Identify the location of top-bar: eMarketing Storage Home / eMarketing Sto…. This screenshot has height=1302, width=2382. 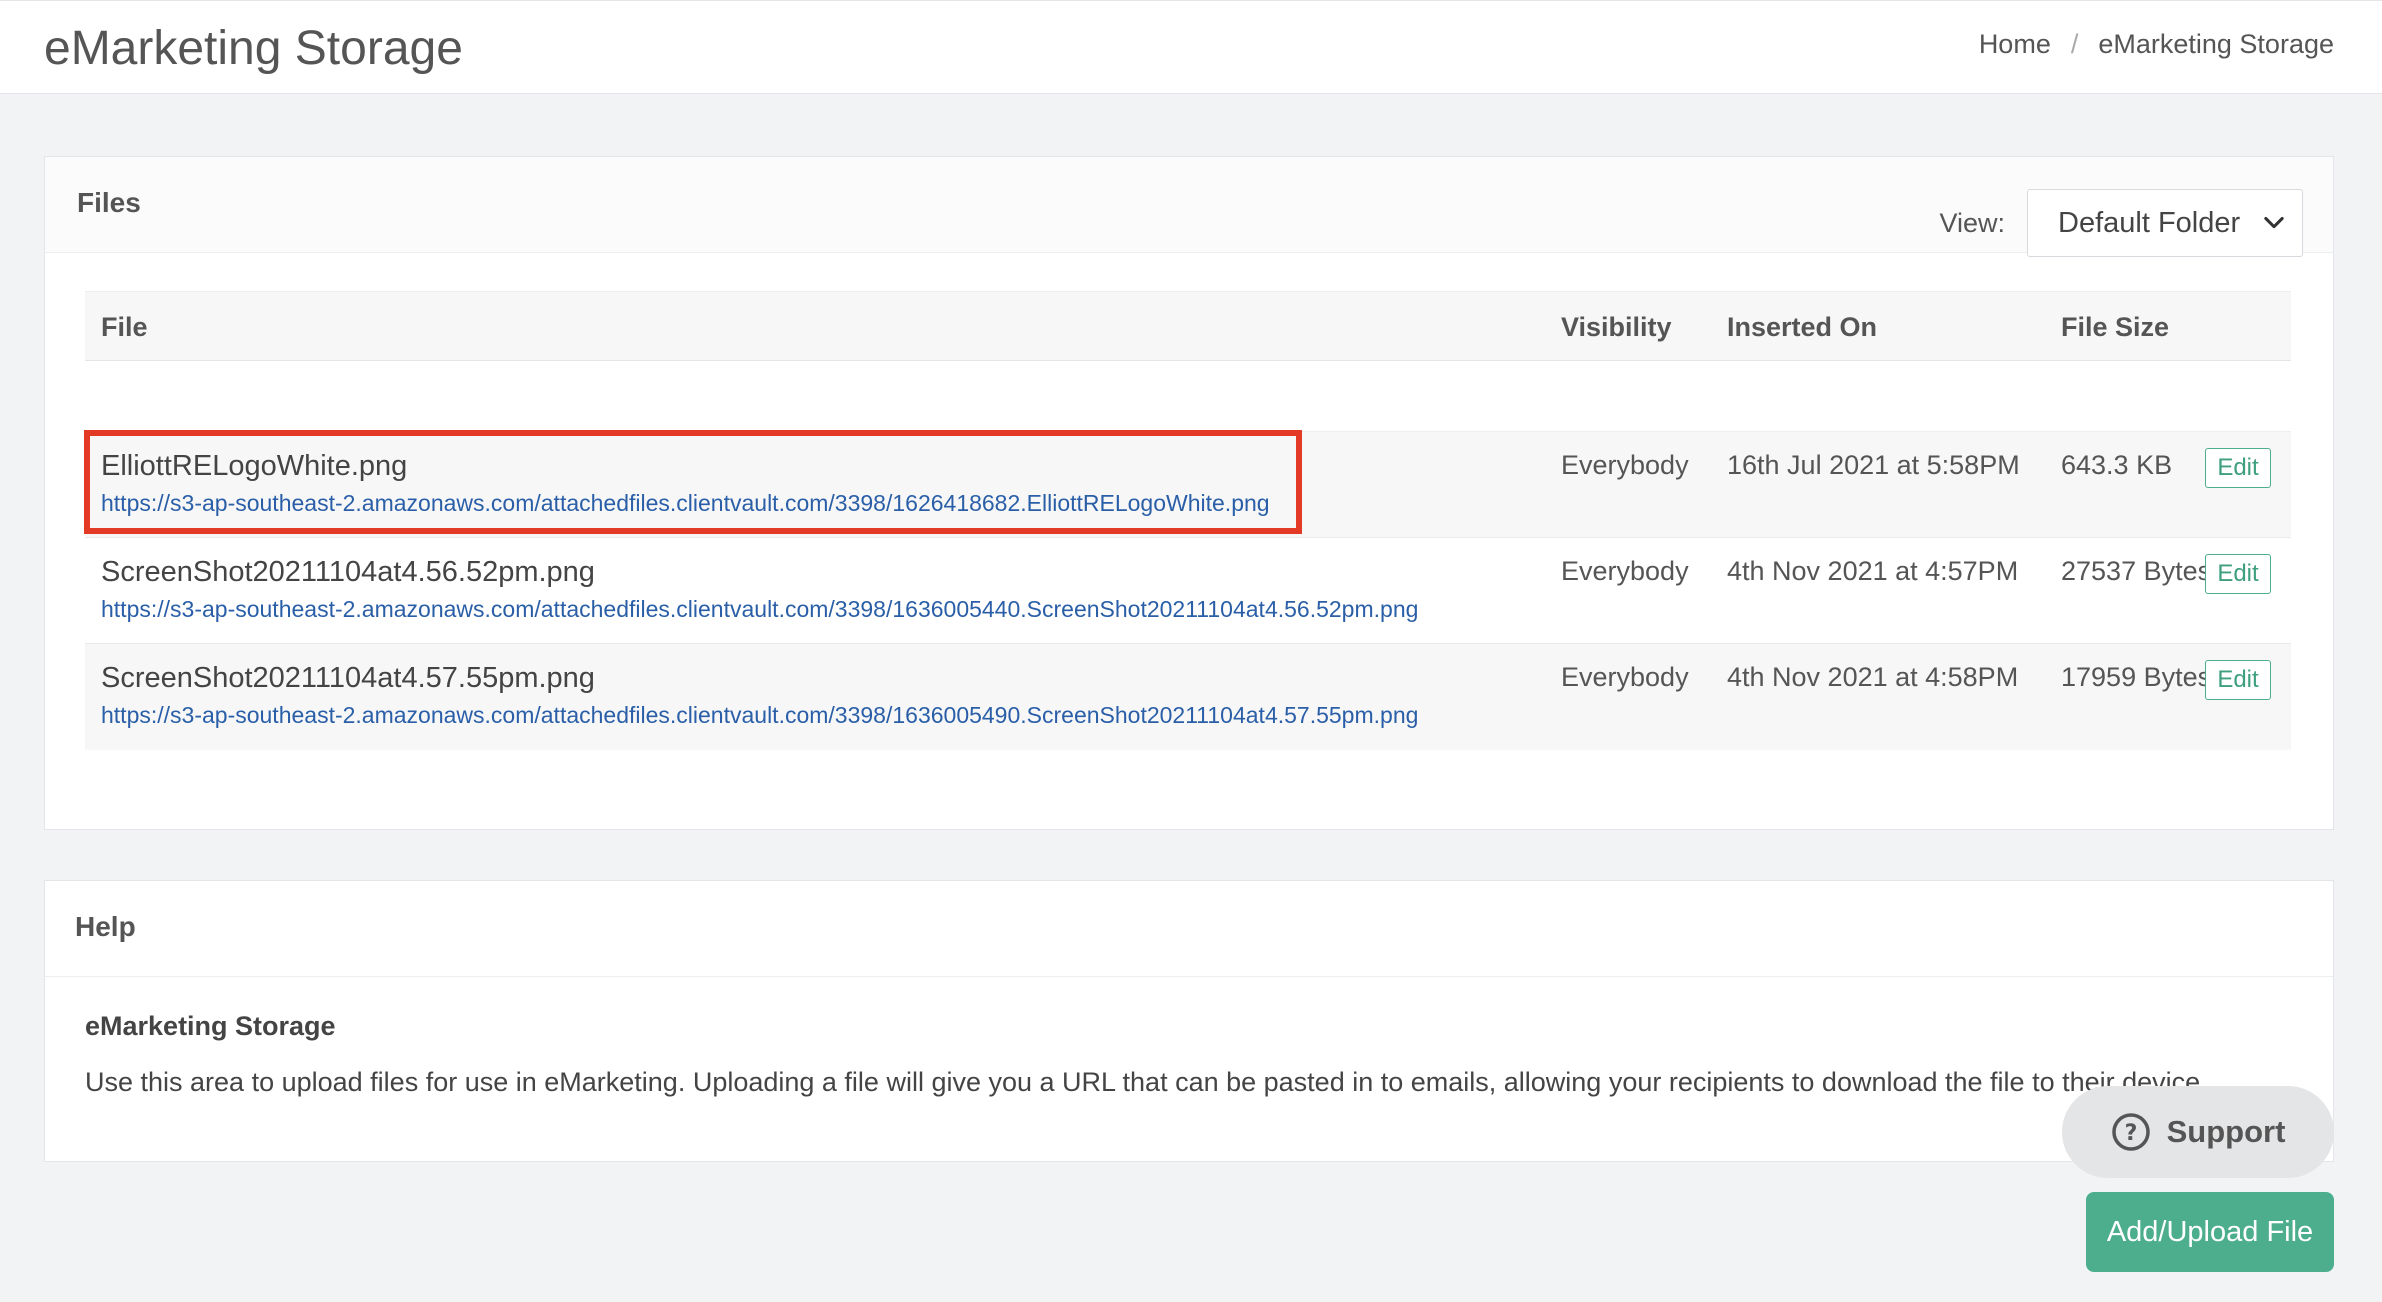
(1191, 47).